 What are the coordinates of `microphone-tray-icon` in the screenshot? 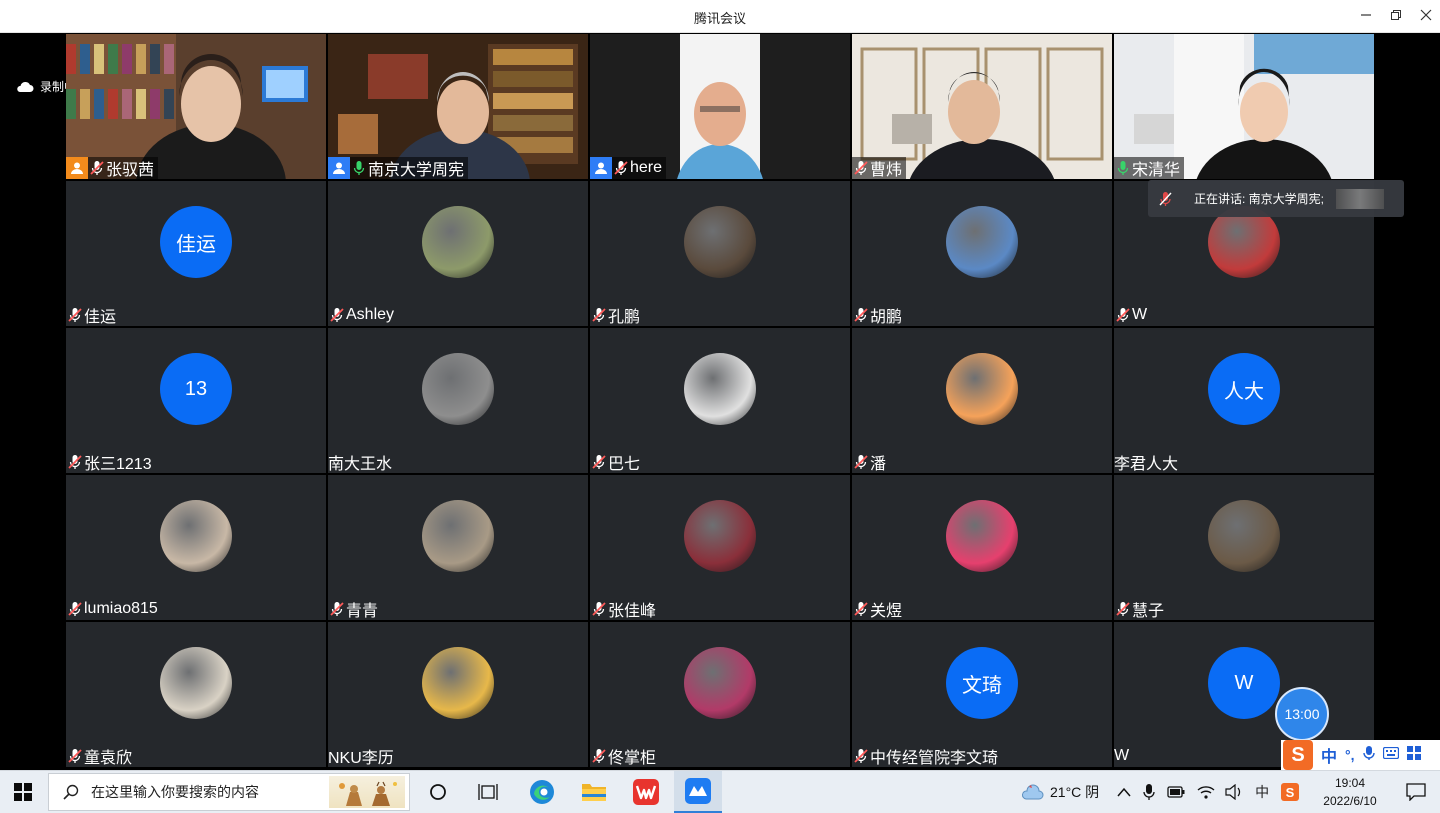 It's located at (1149, 792).